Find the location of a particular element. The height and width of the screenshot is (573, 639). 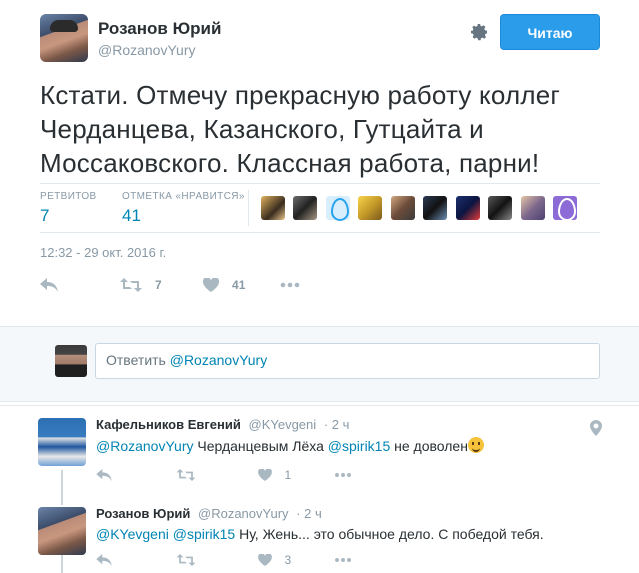

reply-input-prefix: Ответить is located at coordinates (136, 360).